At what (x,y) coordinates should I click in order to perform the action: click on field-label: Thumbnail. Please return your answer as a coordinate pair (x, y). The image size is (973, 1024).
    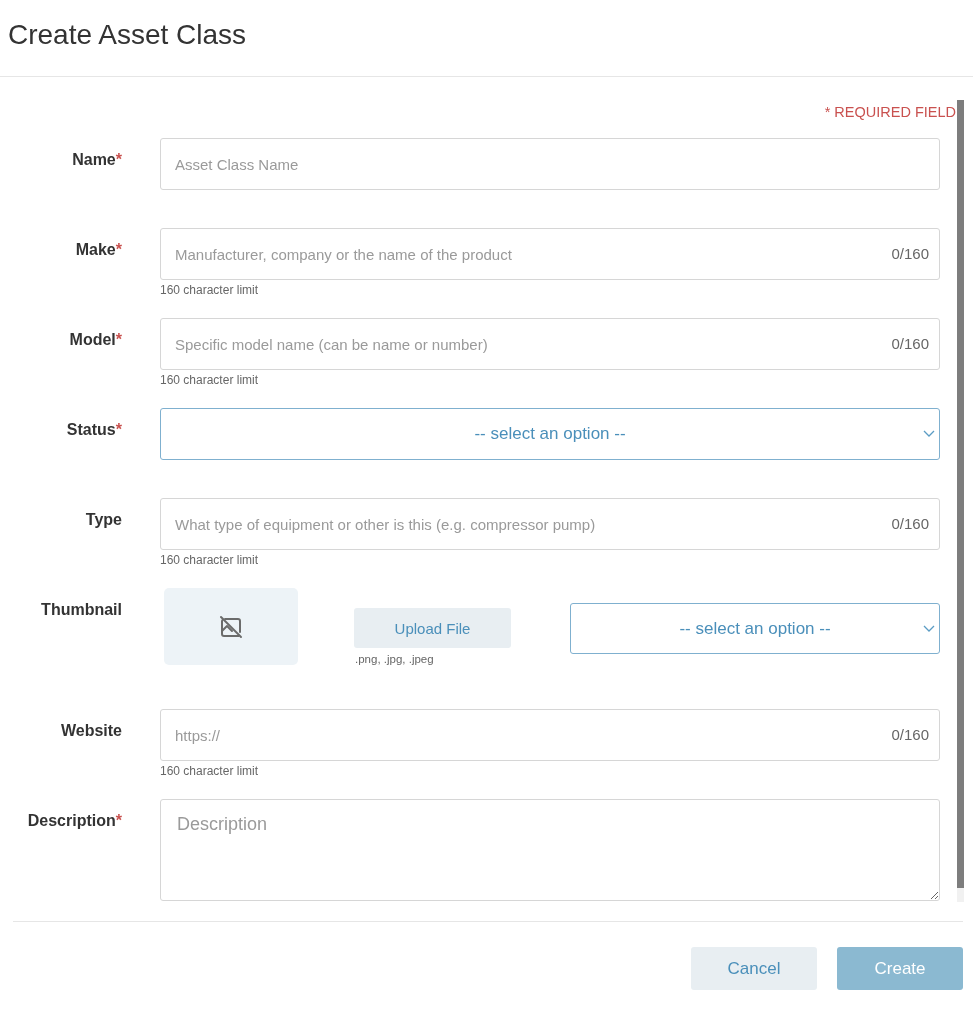
    Looking at the image, I should click on (81, 610).